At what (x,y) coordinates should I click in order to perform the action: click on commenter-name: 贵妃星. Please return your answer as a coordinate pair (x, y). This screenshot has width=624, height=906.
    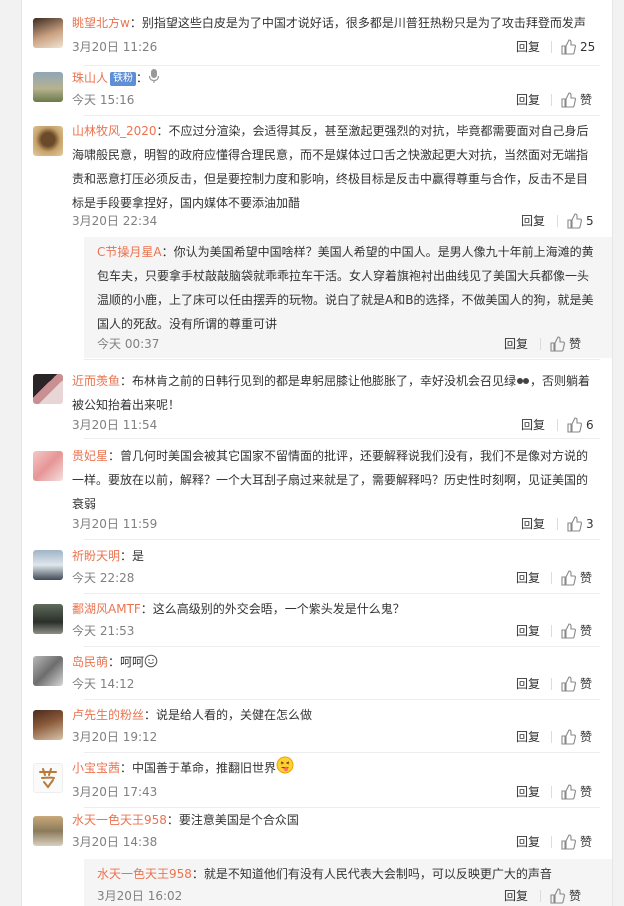
    Looking at the image, I should click on (90, 456).